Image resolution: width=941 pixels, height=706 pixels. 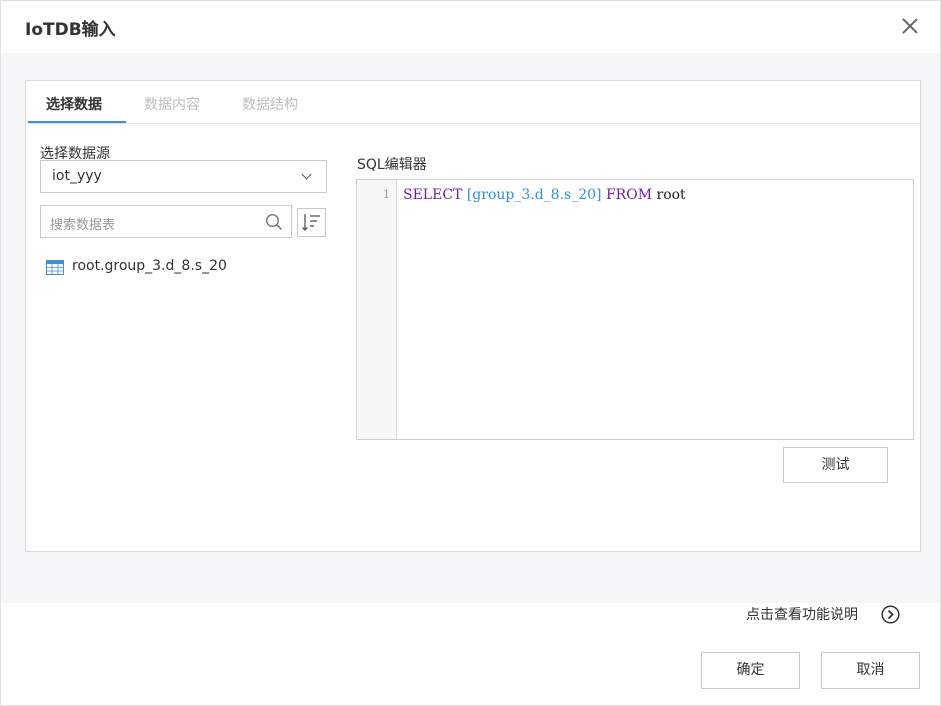 What do you see at coordinates (750, 670) in the screenshot?
I see `confirm-button: 确定` at bounding box center [750, 670].